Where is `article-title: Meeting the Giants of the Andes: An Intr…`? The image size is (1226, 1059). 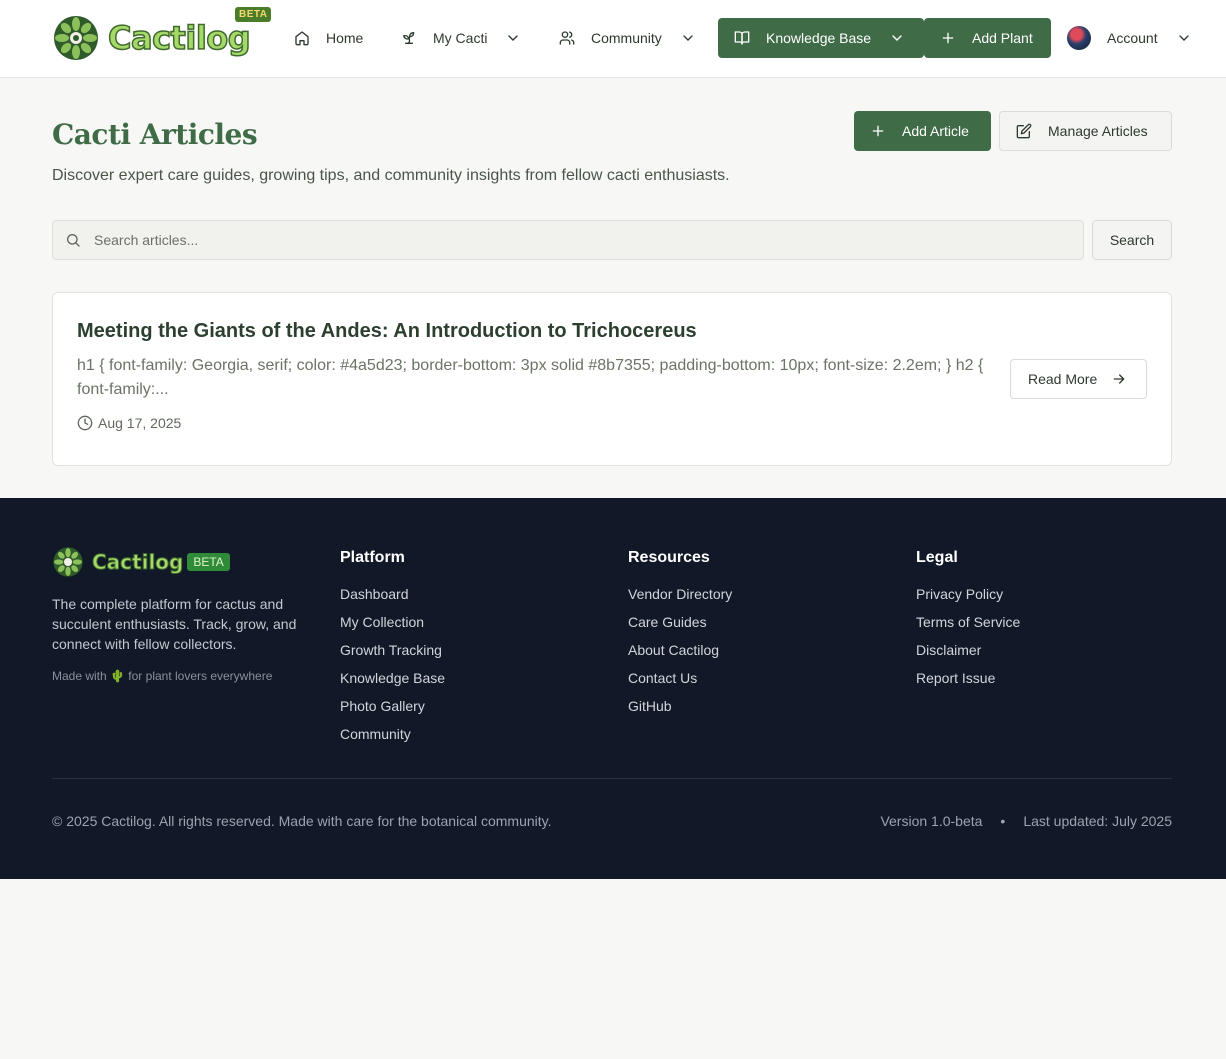
article-title: Meeting the Giants of the Andes: An Intr… is located at coordinates (387, 331).